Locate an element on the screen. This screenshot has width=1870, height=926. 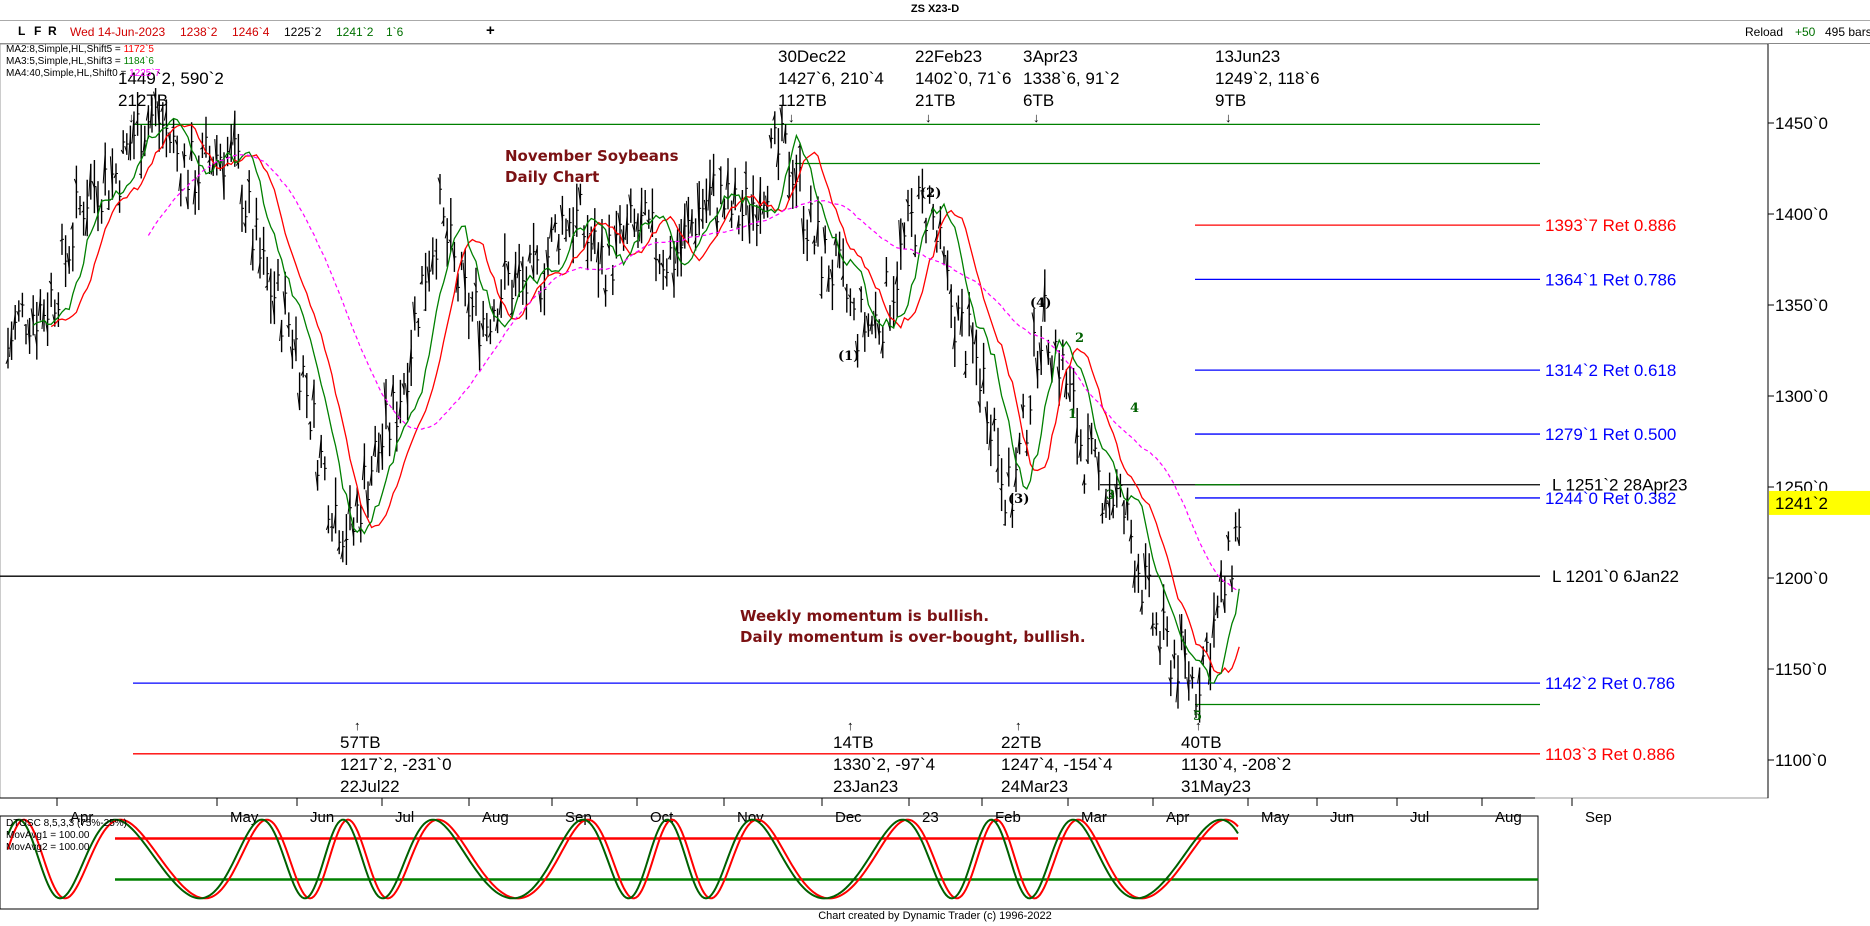
bars-count: 495 bars is located at coordinates (1847, 32).